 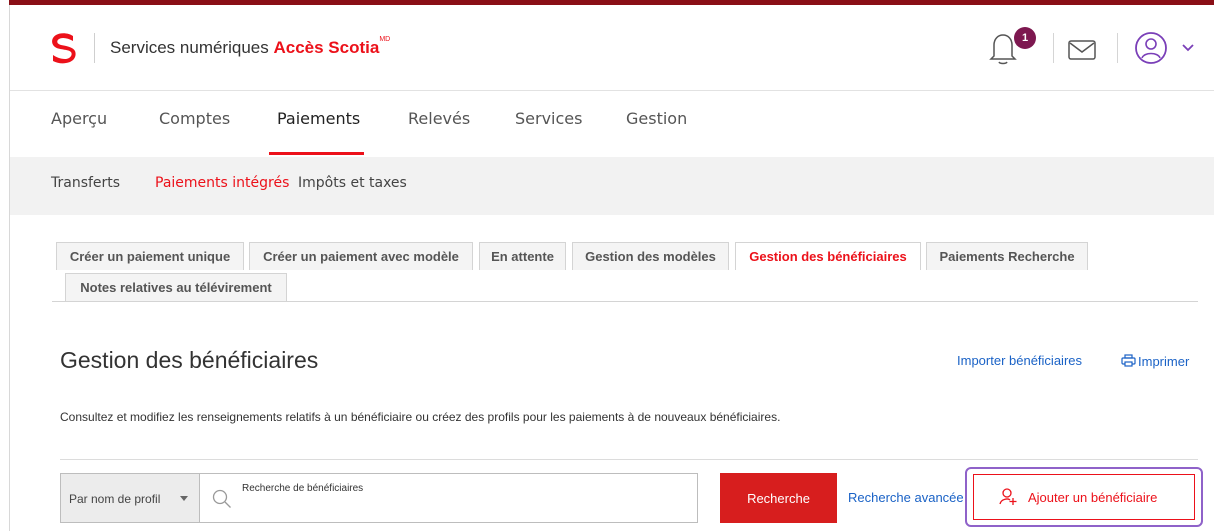 I want to click on mail-icon, so click(x=1082, y=50).